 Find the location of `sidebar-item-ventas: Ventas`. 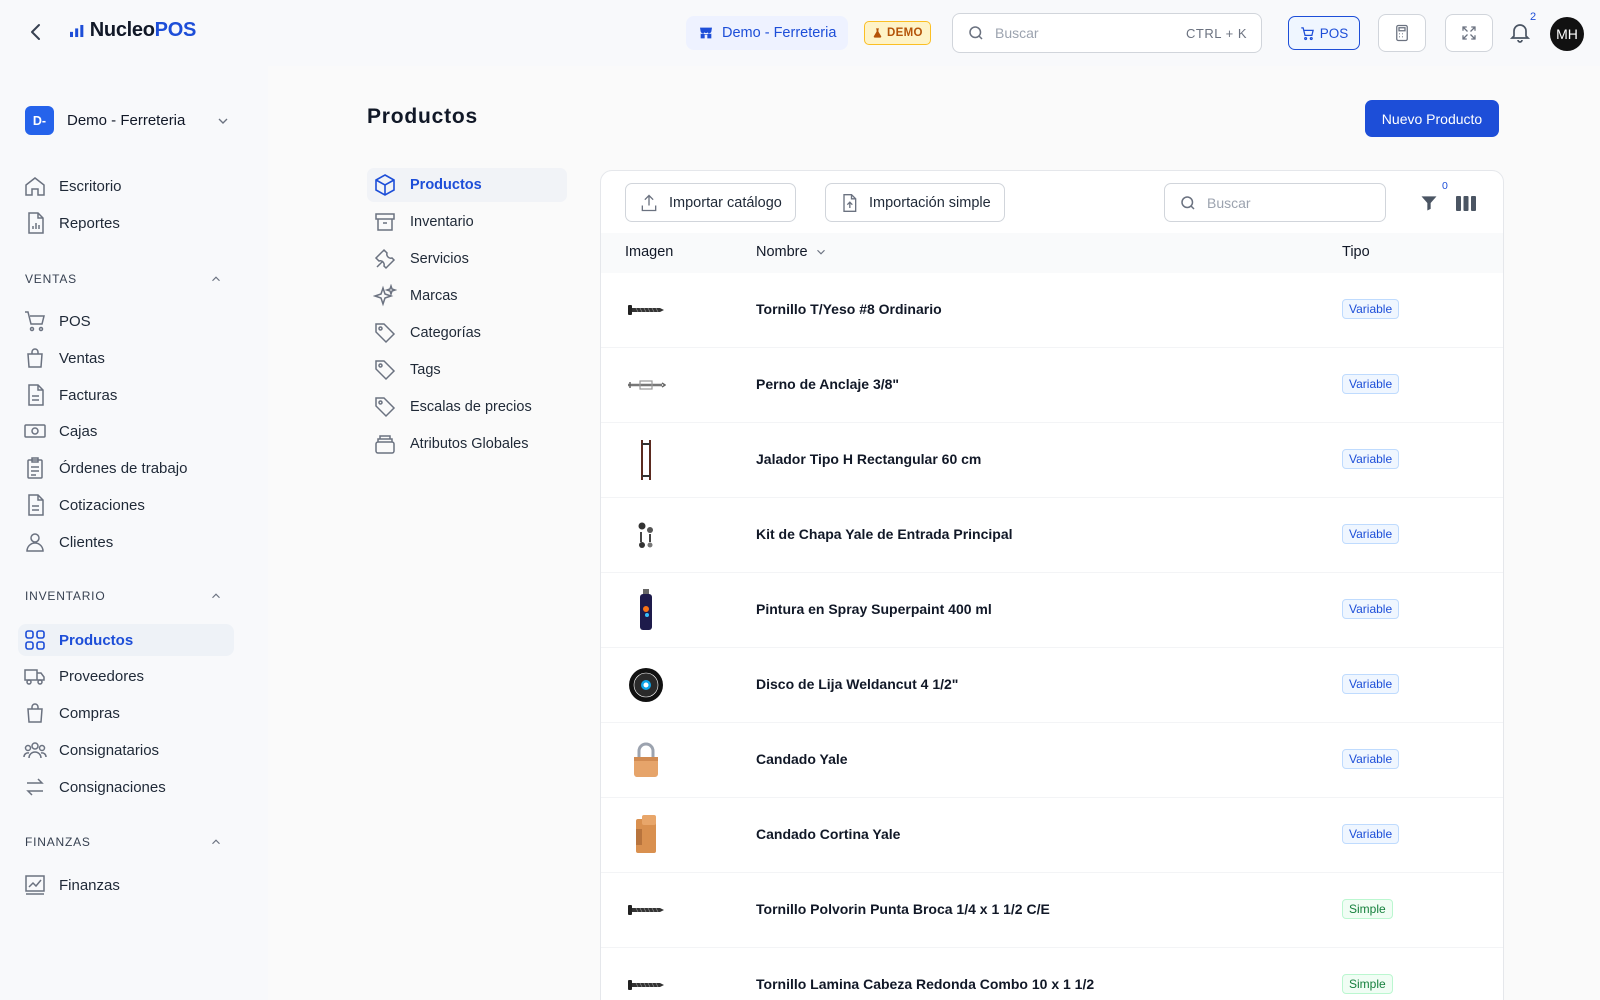

sidebar-item-ventas: Ventas is located at coordinates (126, 358).